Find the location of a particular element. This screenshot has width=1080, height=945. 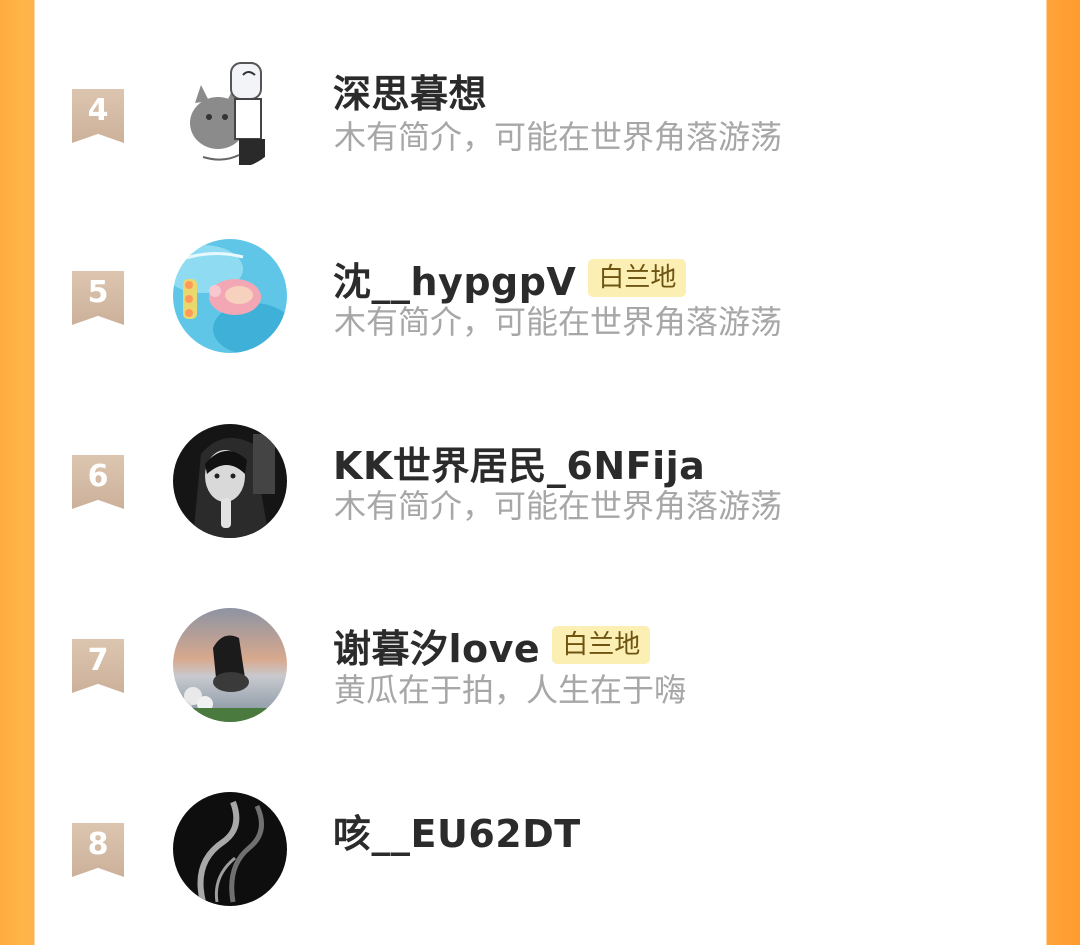

user-name: KK世界居民_6NFija is located at coordinates (519, 462).